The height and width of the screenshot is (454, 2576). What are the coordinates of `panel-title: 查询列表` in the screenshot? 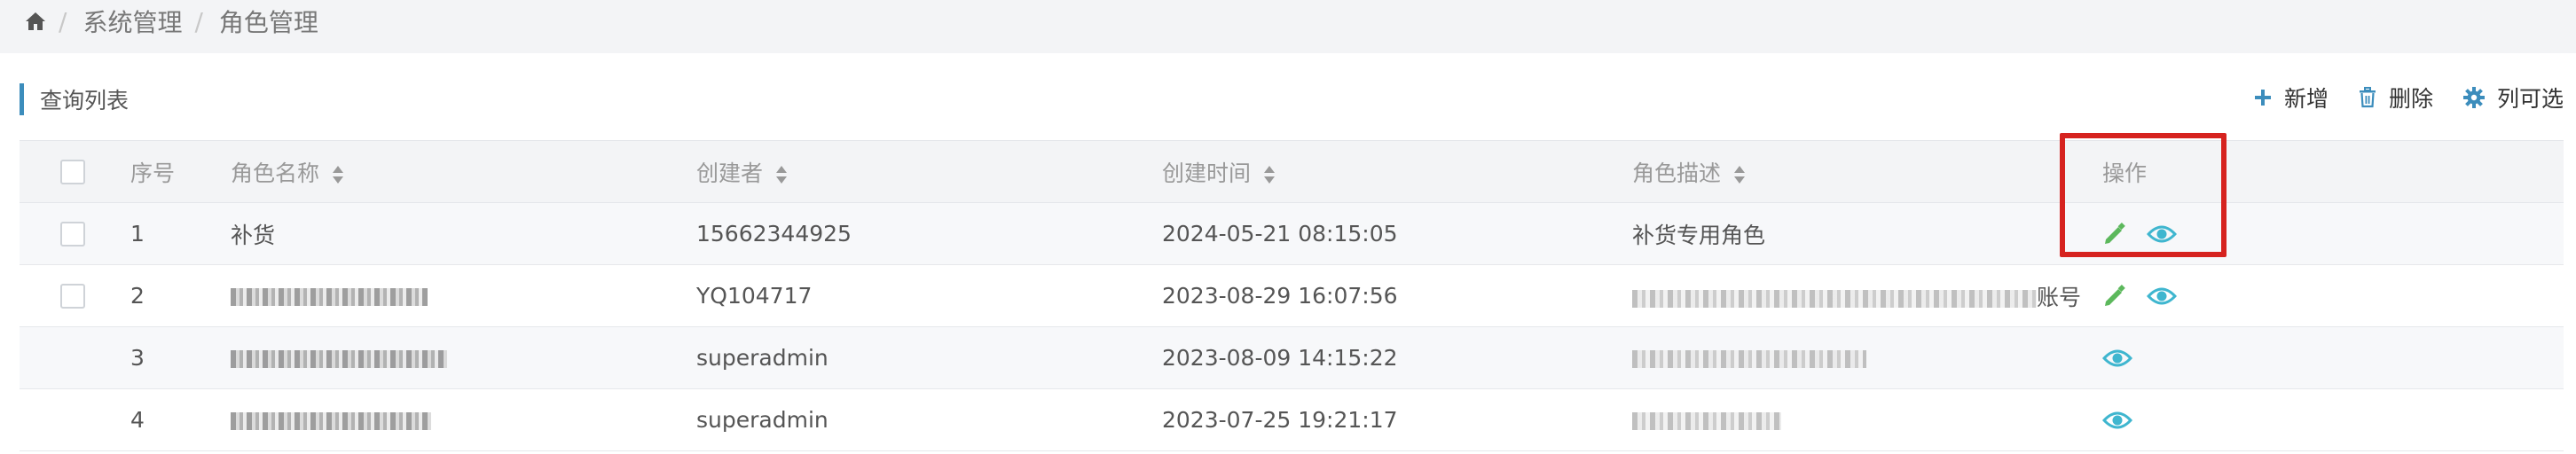 It's located at (85, 101).